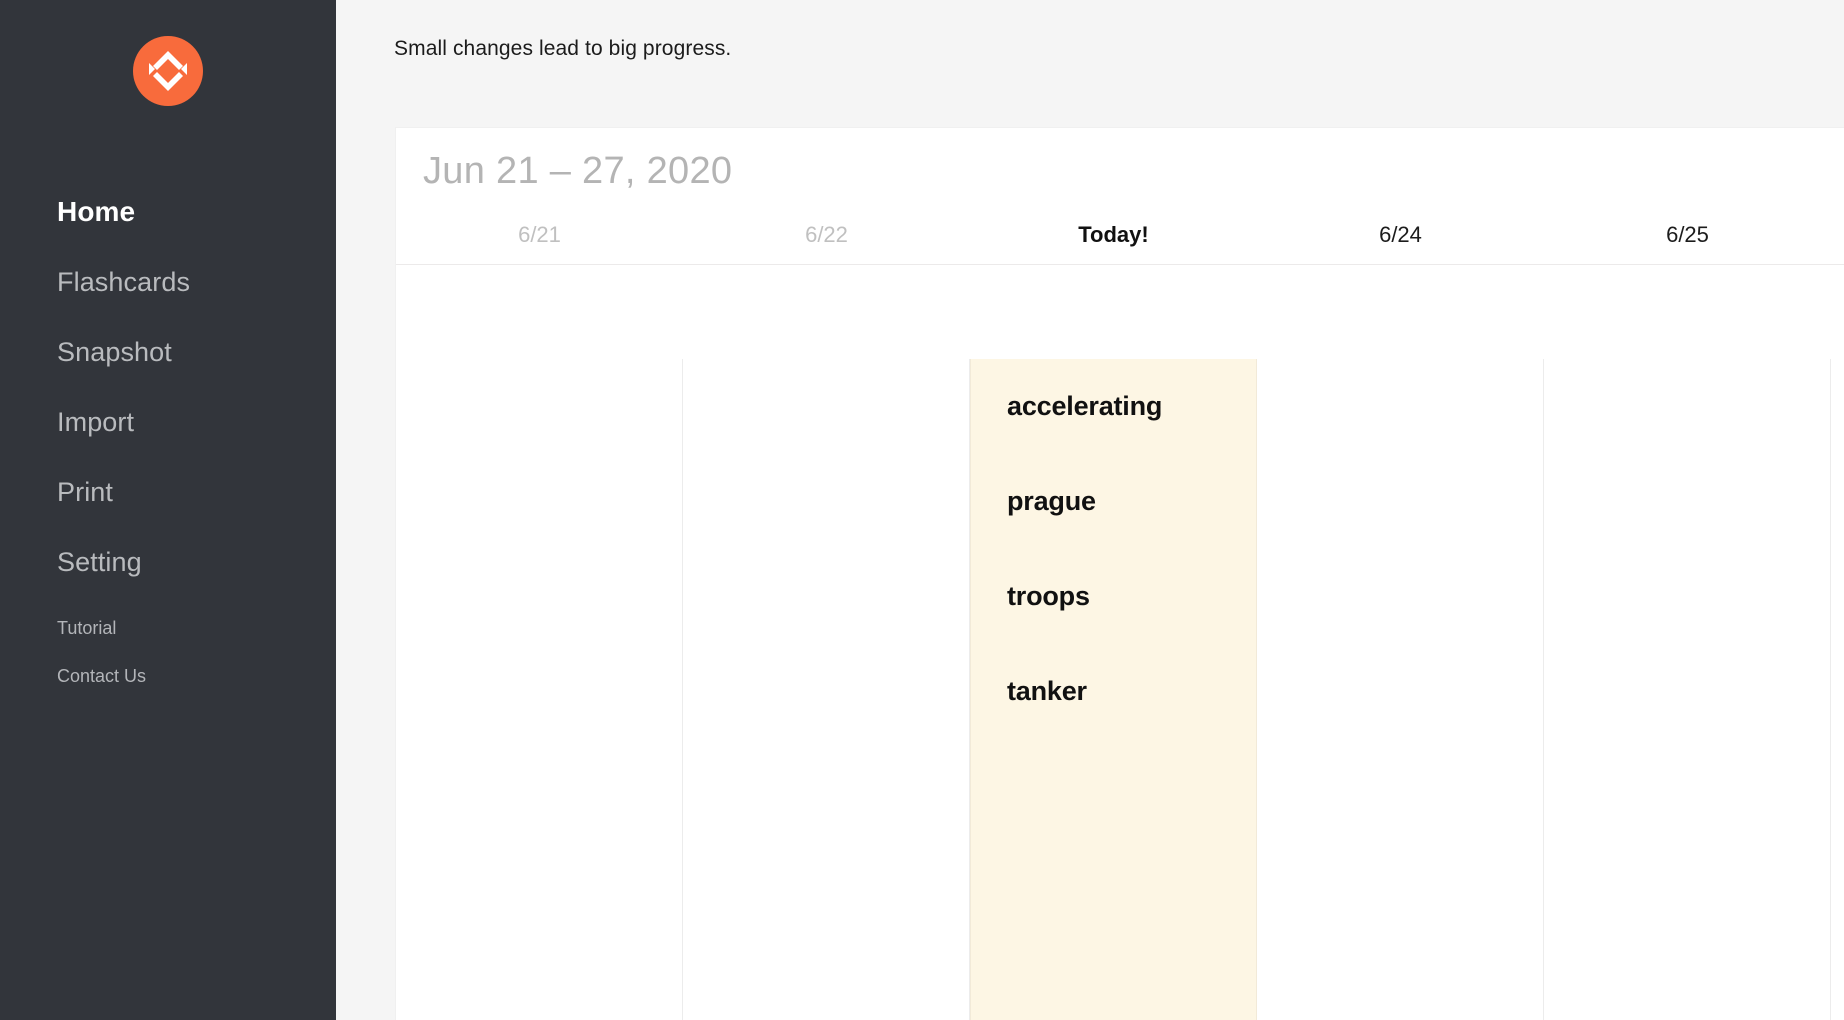 This screenshot has width=1844, height=1020. Describe the element at coordinates (1687, 243) in the screenshot. I see `column-header-6-25: 6/25` at that location.